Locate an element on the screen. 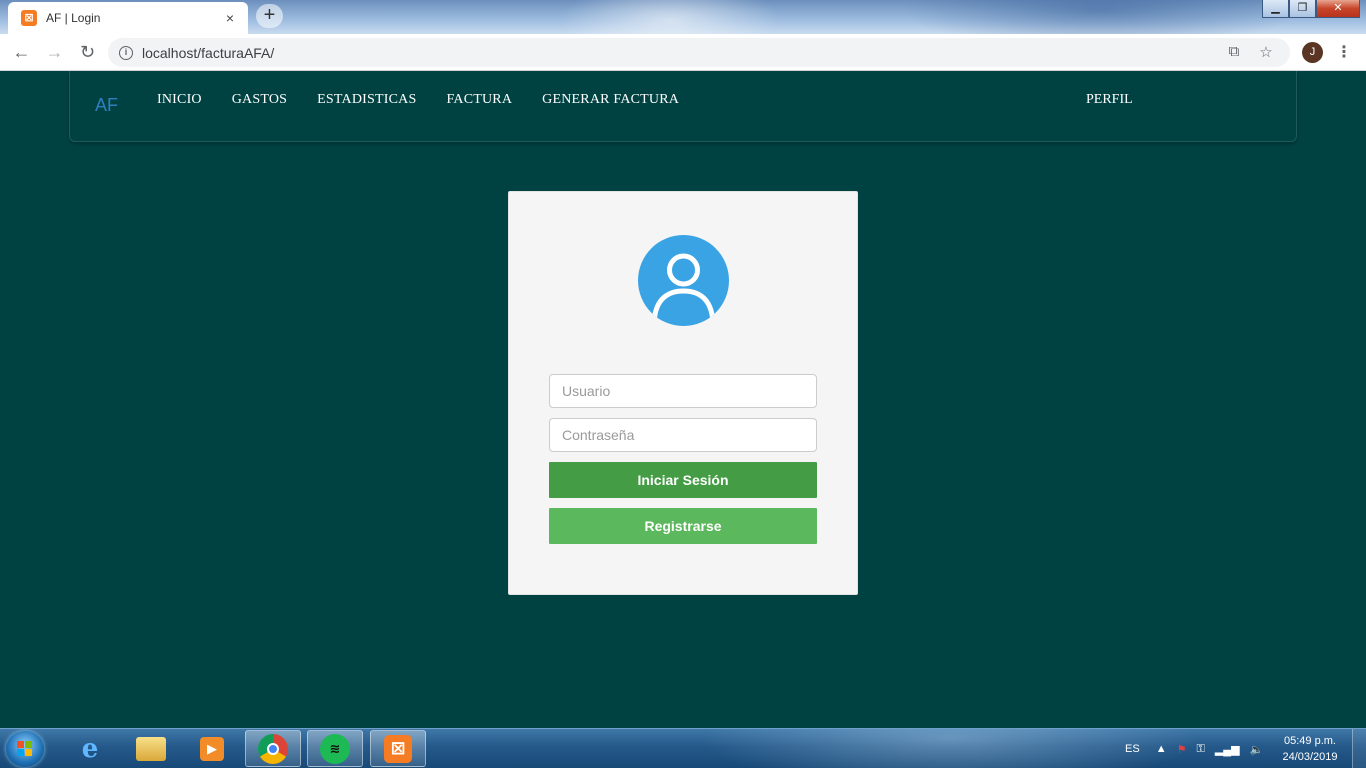 The height and width of the screenshot is (768, 1366). info-icon: i is located at coordinates (126, 52).